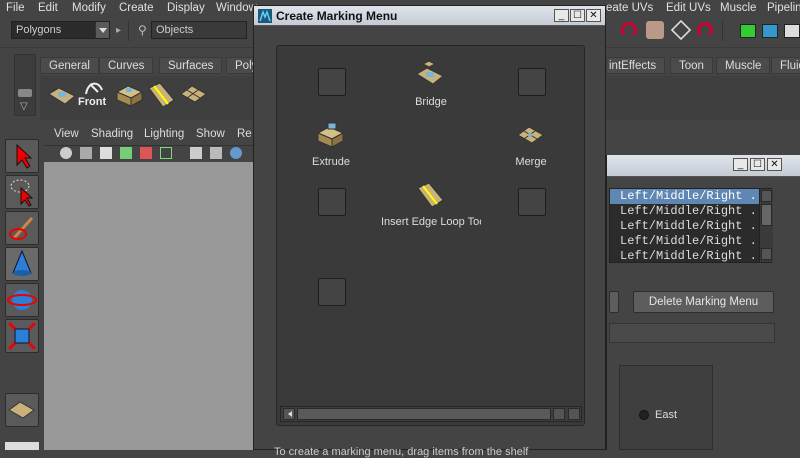 This screenshot has height=458, width=800. I want to click on panel-menu-view: View, so click(66, 134).